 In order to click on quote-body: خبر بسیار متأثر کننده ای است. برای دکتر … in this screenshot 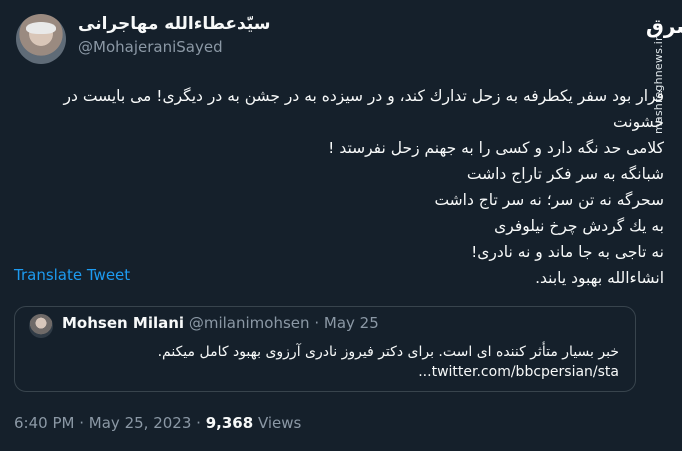, I will do `click(321, 362)`.